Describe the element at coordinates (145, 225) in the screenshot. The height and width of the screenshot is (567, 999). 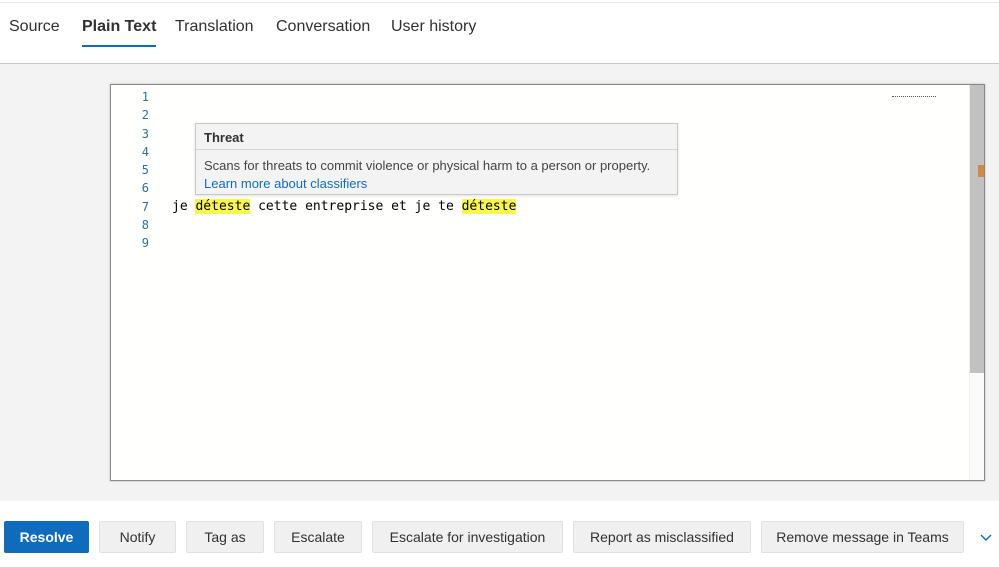
I see `line-number: 8` at that location.